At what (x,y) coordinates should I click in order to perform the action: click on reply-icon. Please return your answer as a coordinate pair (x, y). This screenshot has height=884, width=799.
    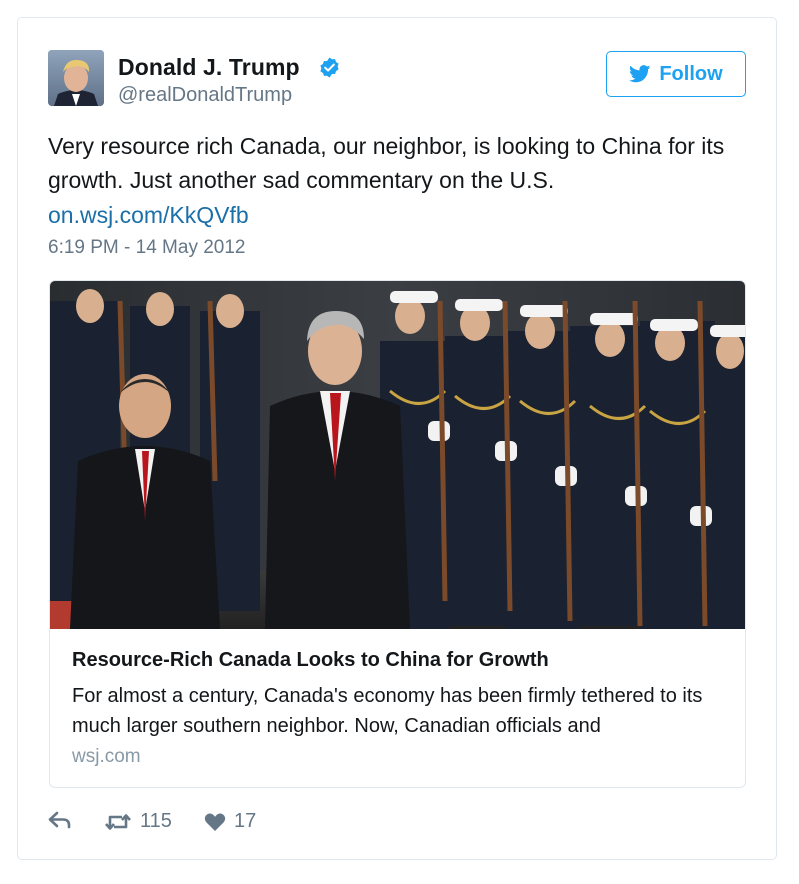
    Looking at the image, I should click on (59, 820).